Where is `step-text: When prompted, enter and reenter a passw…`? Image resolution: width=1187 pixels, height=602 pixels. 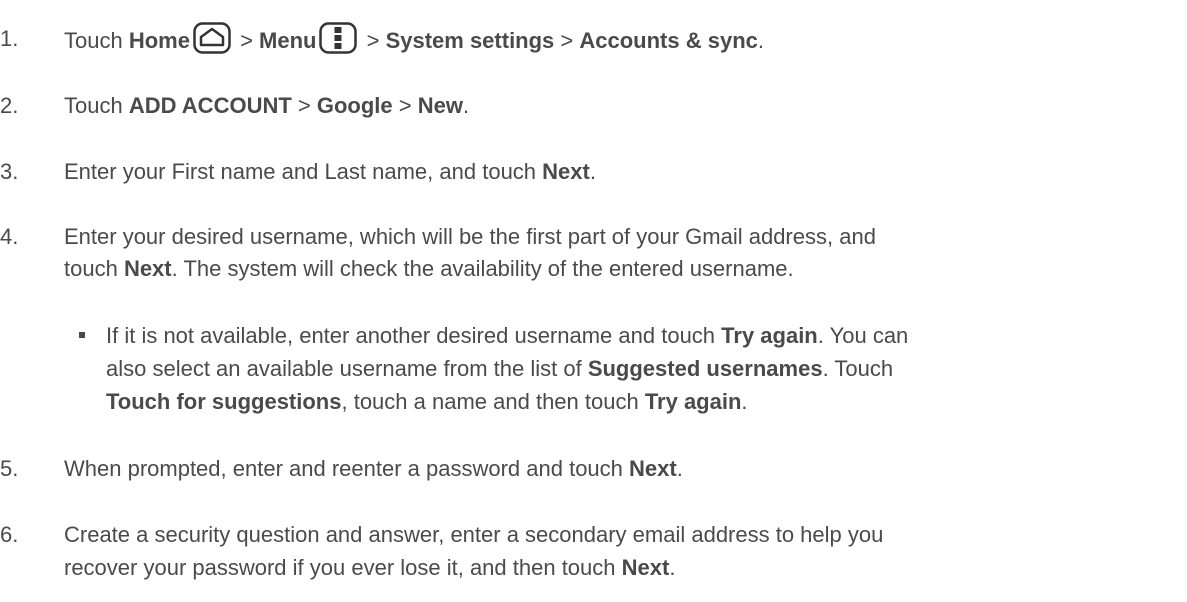 step-text: When prompted, enter and reenter a passw… is located at coordinates (373, 468).